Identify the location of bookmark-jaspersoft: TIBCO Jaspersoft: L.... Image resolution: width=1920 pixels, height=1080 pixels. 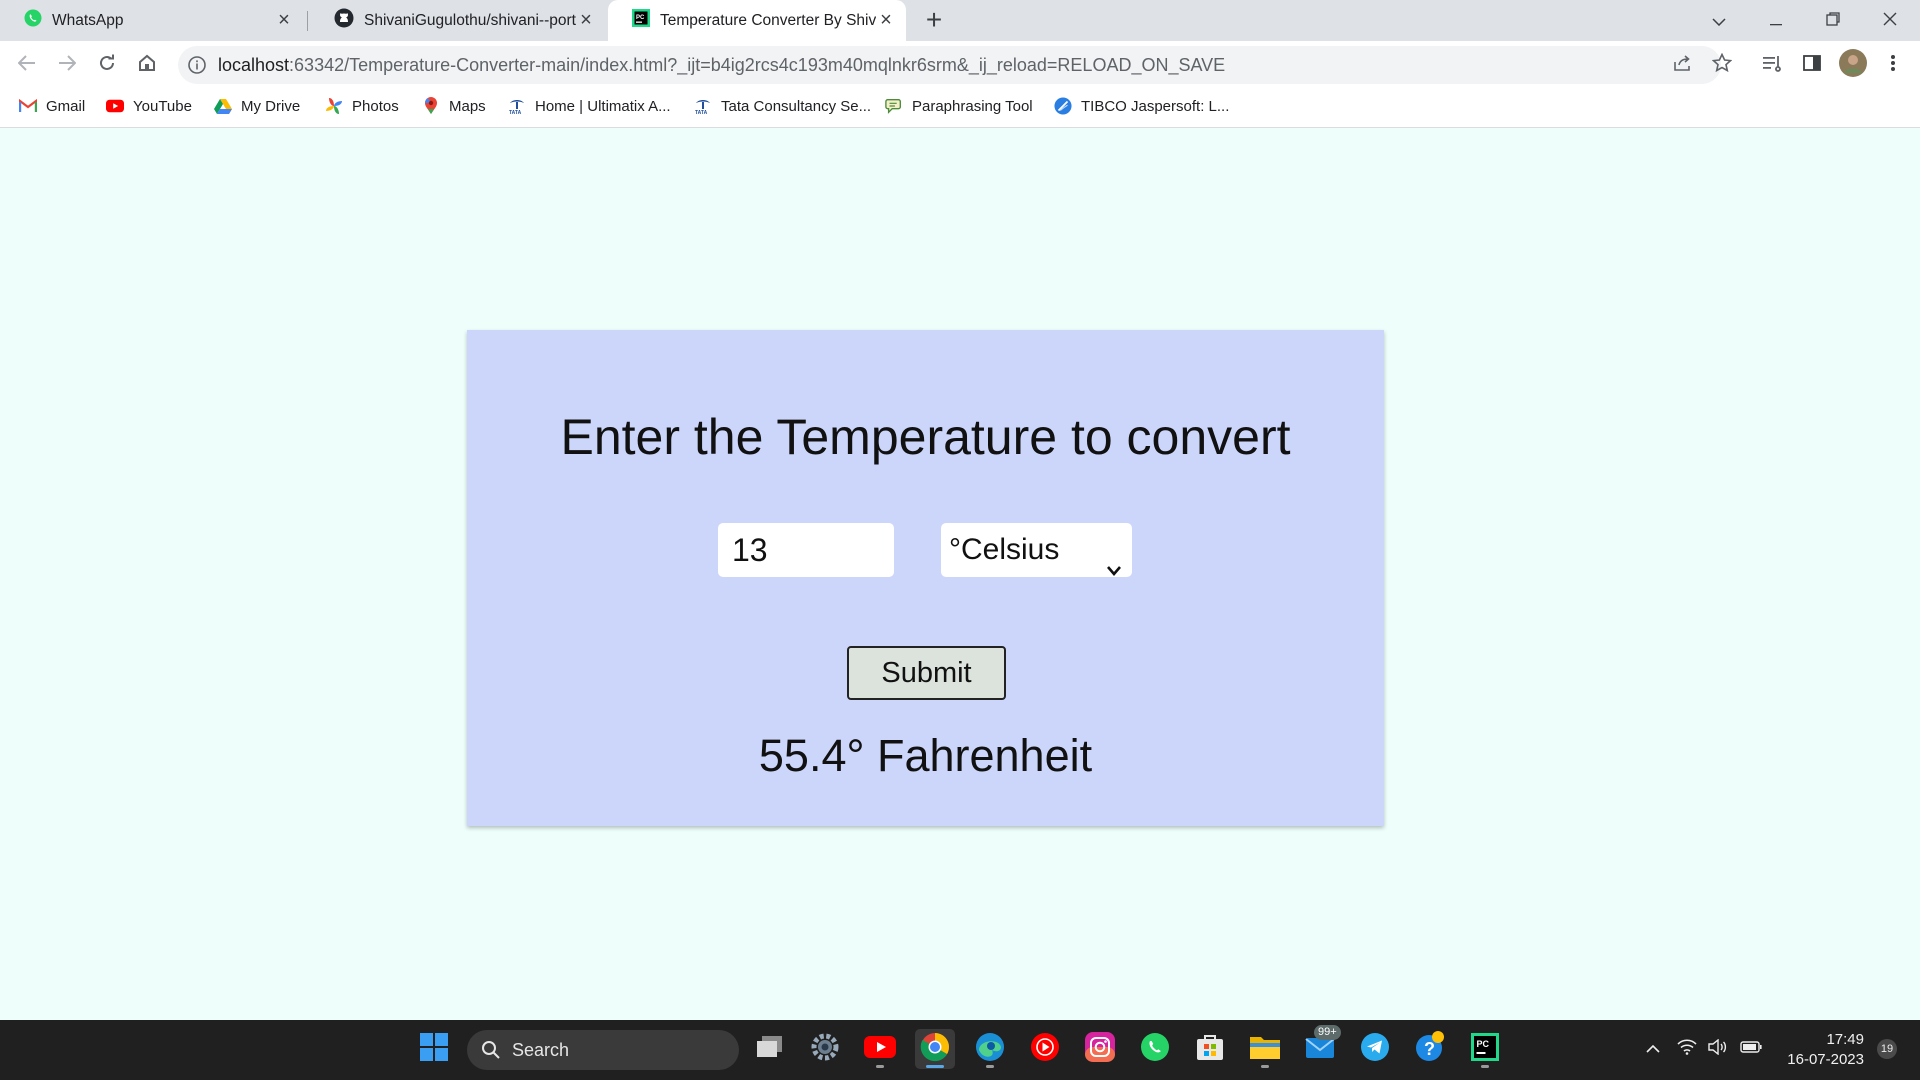
(1141, 106).